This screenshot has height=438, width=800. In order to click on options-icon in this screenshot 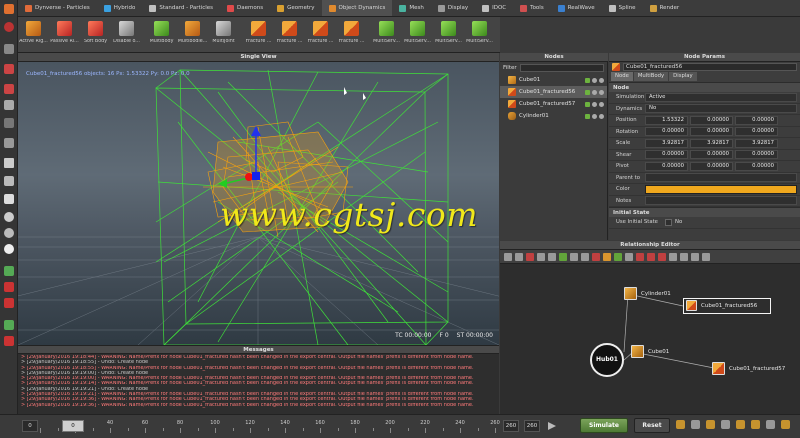, I will do `click(695, 256)`.